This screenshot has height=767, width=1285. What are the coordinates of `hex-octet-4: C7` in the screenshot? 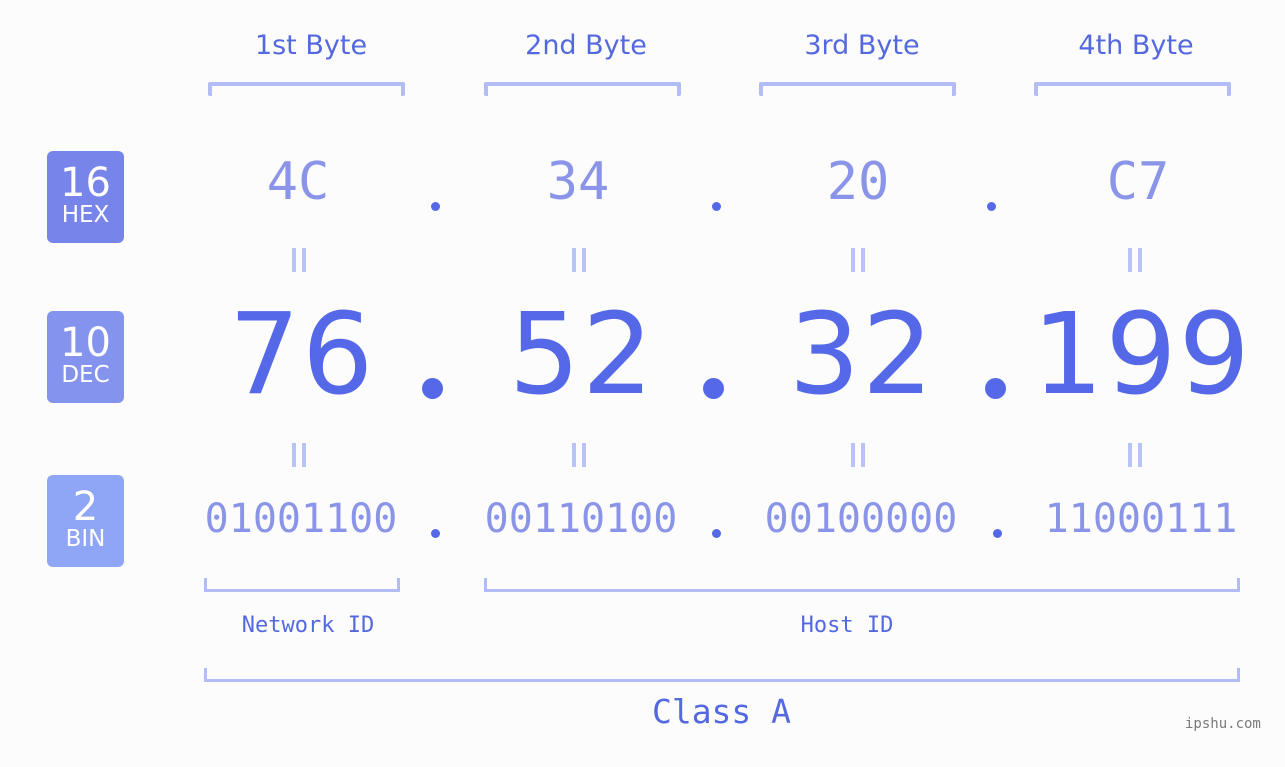 It's located at (1138, 182).